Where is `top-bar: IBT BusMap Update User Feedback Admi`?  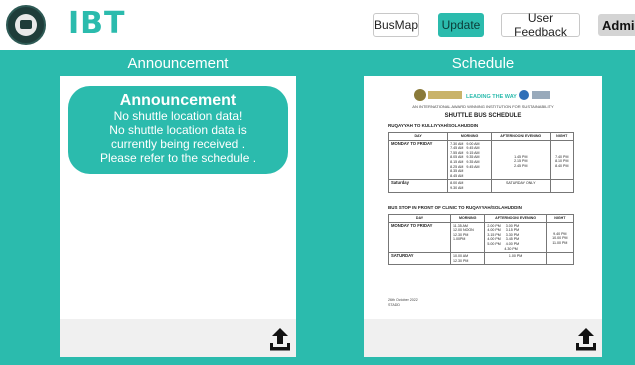 top-bar: IBT BusMap Update User Feedback Admi is located at coordinates (317, 25).